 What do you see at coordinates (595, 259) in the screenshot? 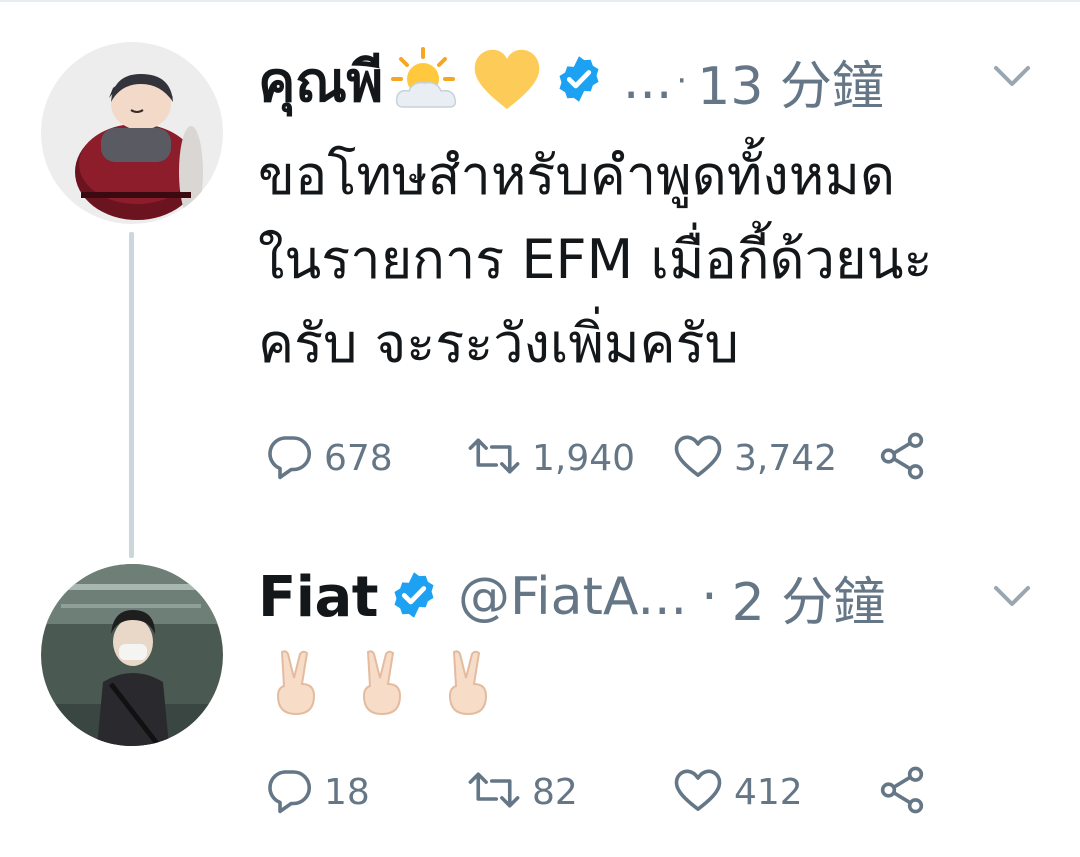
I see `tweet-text-line: ในรายการ EFM เมื่อกี้ด้วยนะ` at bounding box center [595, 259].